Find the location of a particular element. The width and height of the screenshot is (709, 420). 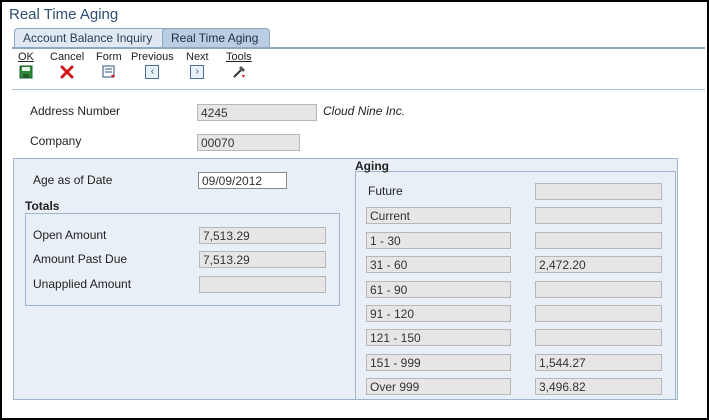

next-glyph: › is located at coordinates (197, 72).